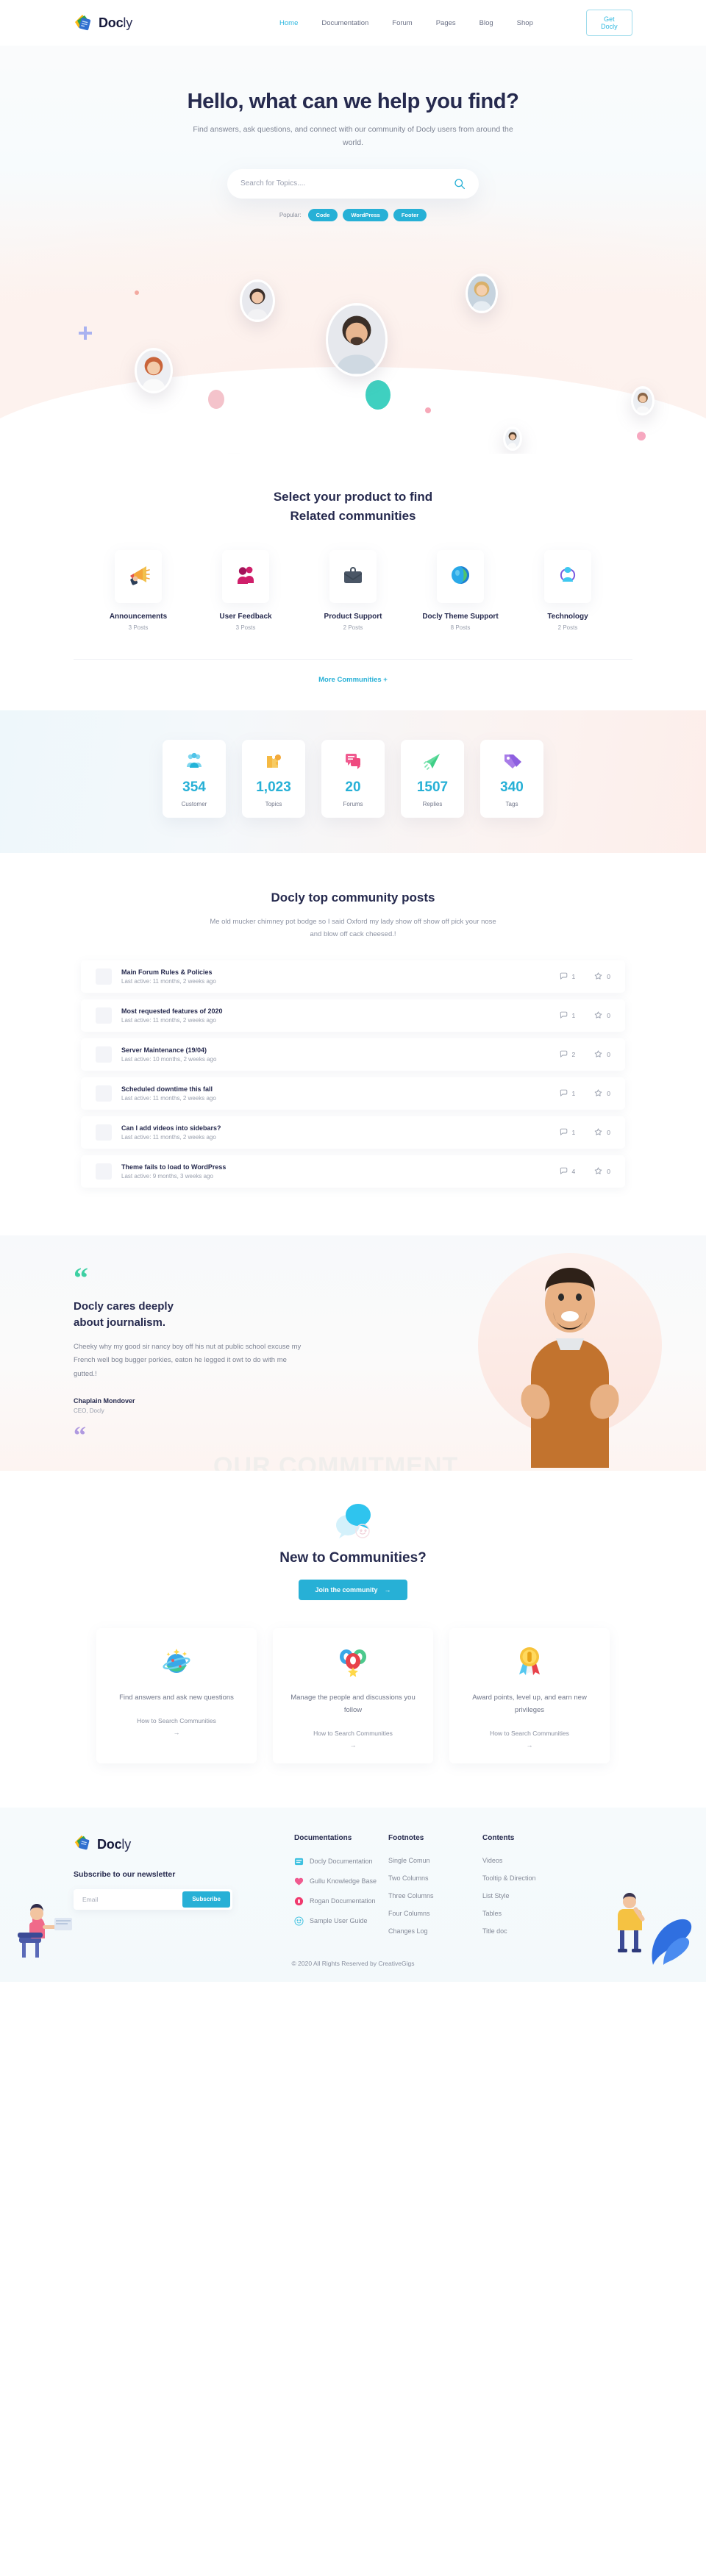 The height and width of the screenshot is (2576, 706). I want to click on more-communities-link: More Communities +, so click(353, 693).